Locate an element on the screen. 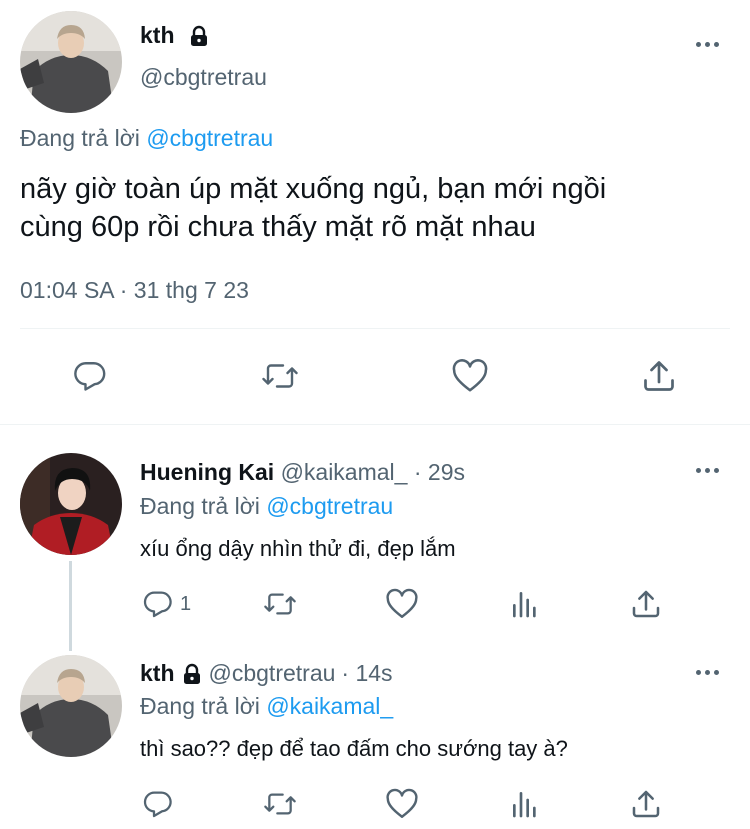 The height and width of the screenshot is (829, 750). tweet-text: xíu ổng dậy nhìn thử đi, đẹp lắm is located at coordinates (298, 548).